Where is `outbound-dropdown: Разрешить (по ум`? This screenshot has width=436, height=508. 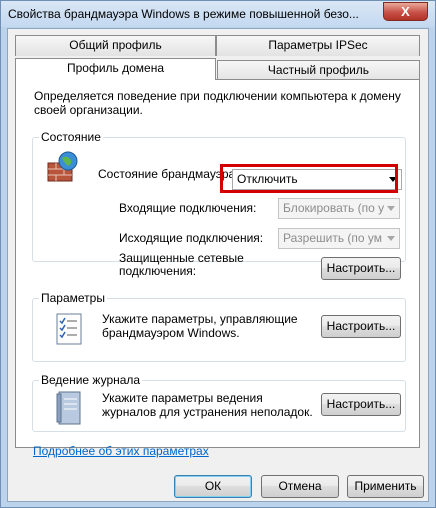 outbound-dropdown: Разрешить (по ум is located at coordinates (339, 238).